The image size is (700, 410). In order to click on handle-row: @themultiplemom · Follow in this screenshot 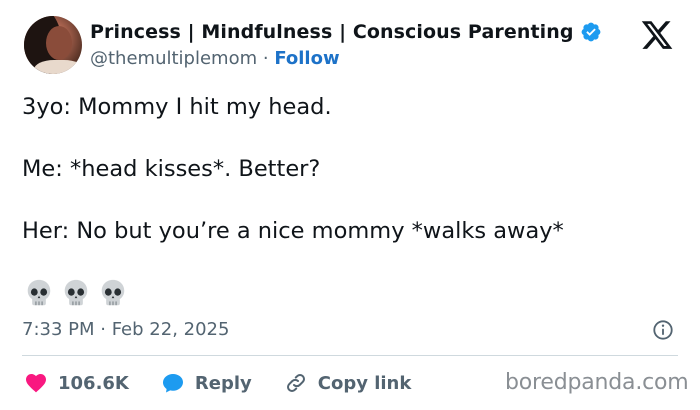, I will do `click(215, 58)`.